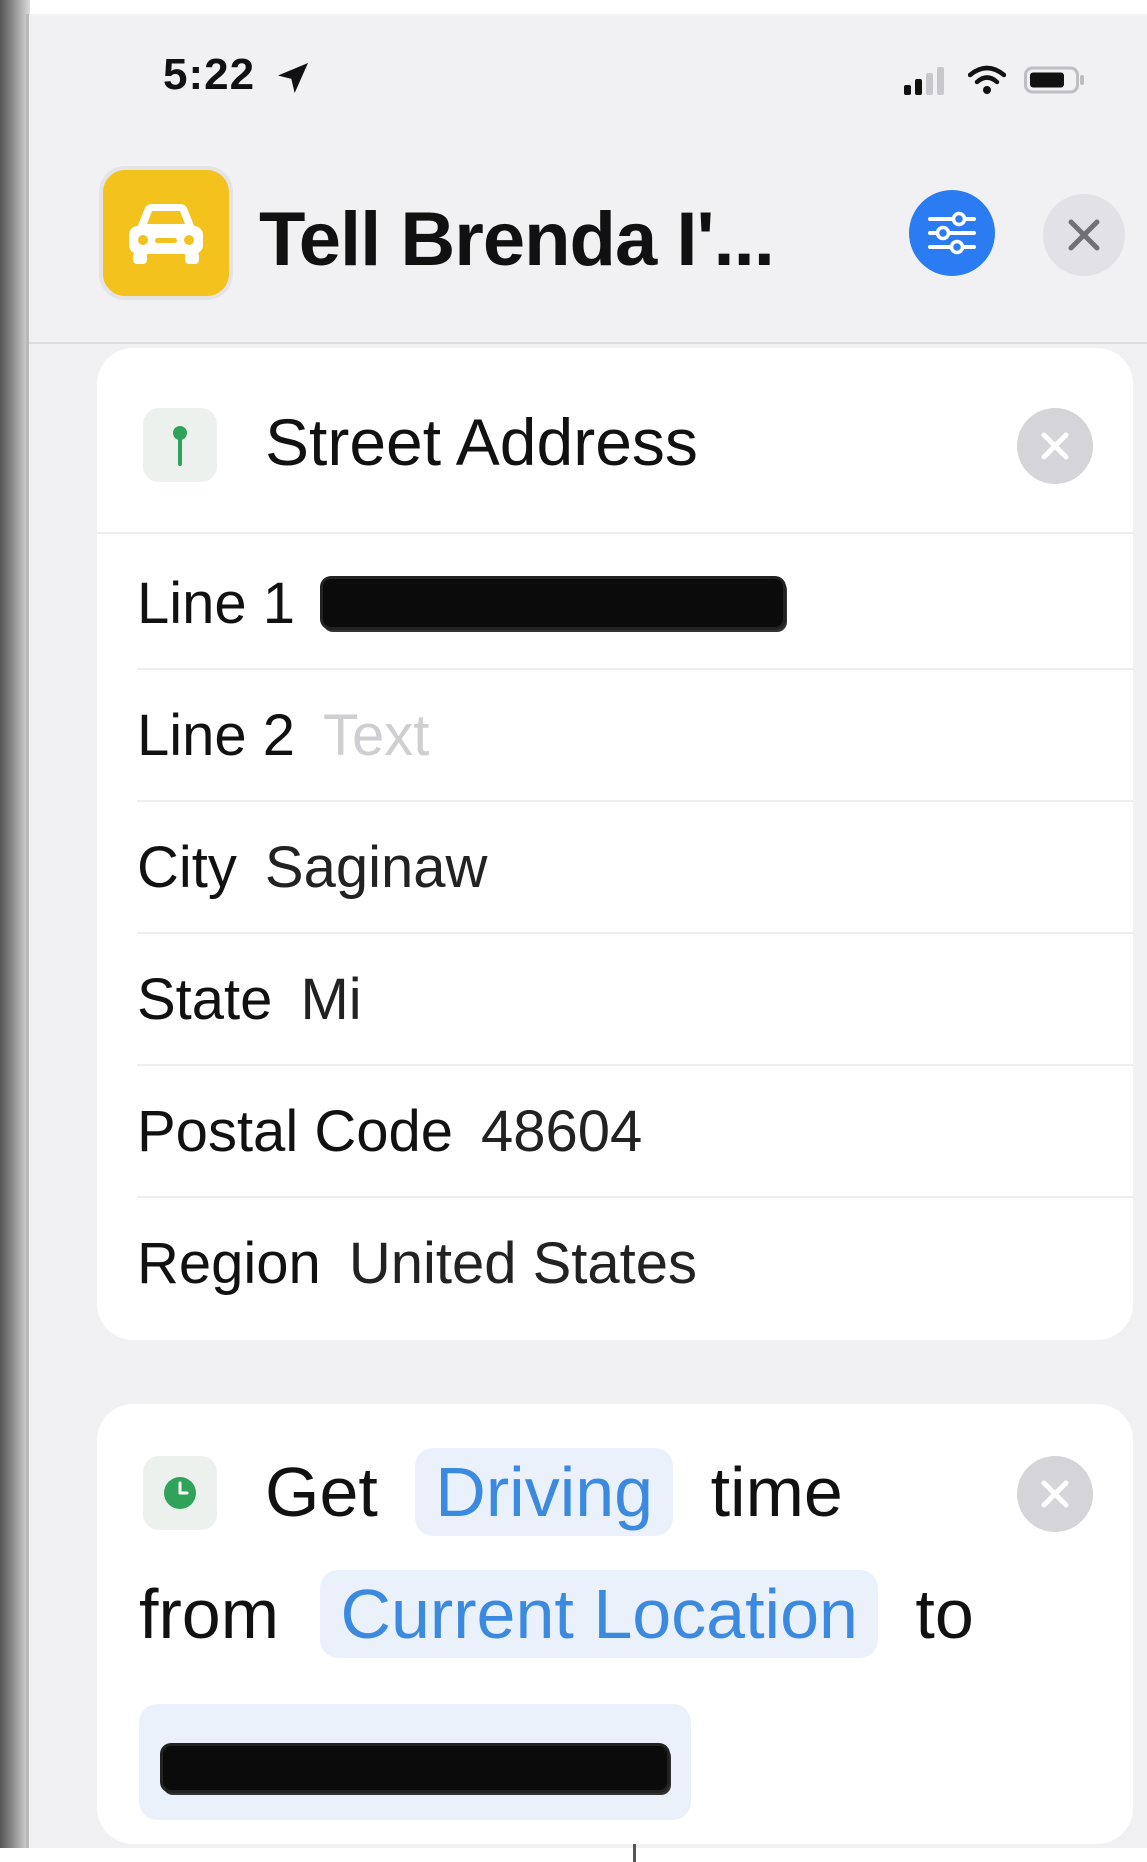 The image size is (1147, 1862). Describe the element at coordinates (635, 1000) in the screenshot. I see `address-field-state: State Mi` at that location.